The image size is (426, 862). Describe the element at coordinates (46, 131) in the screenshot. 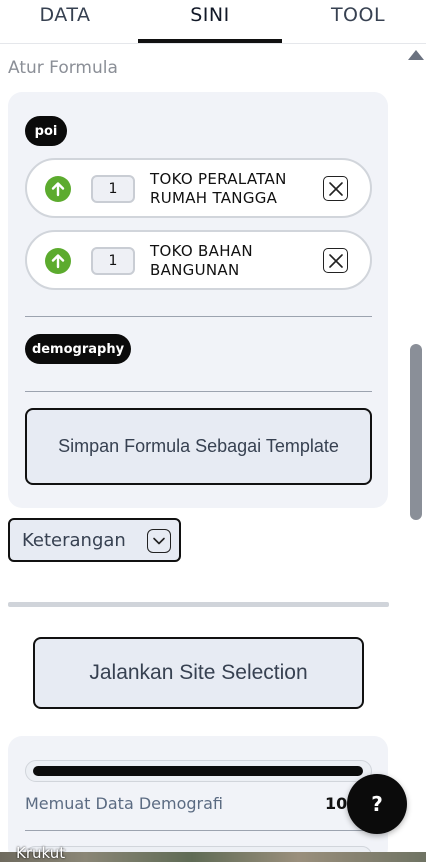

I see `poi-tag: poi` at that location.